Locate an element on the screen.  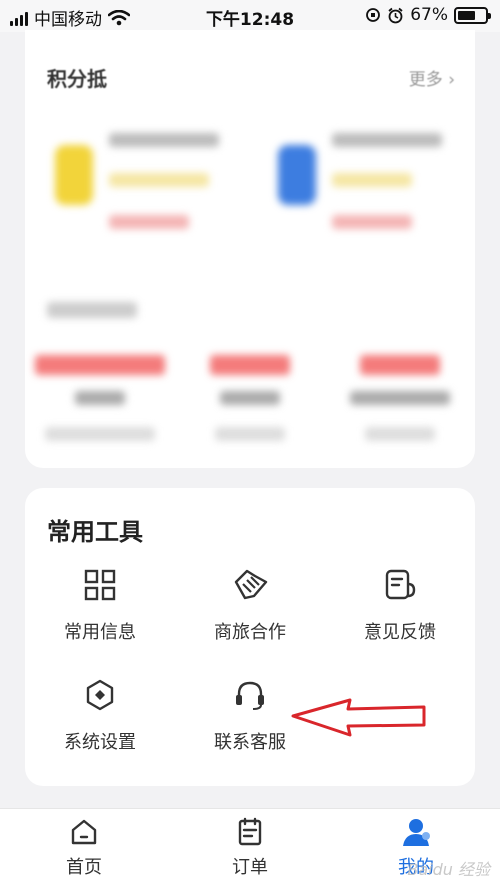
nav-orders: 订单 is located at coordinates (250, 848).